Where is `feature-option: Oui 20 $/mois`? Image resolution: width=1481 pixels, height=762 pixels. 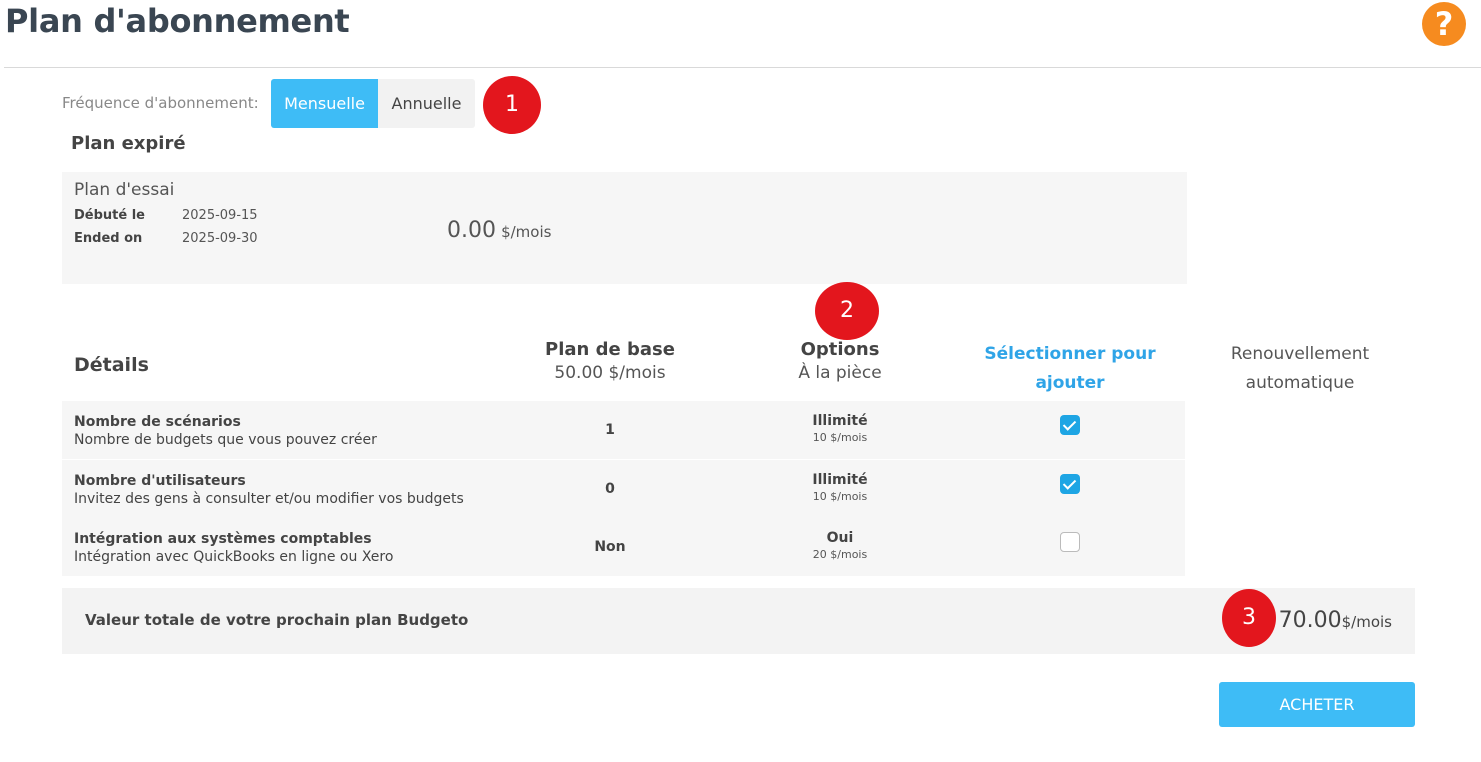 feature-option: Oui 20 $/mois is located at coordinates (840, 545).